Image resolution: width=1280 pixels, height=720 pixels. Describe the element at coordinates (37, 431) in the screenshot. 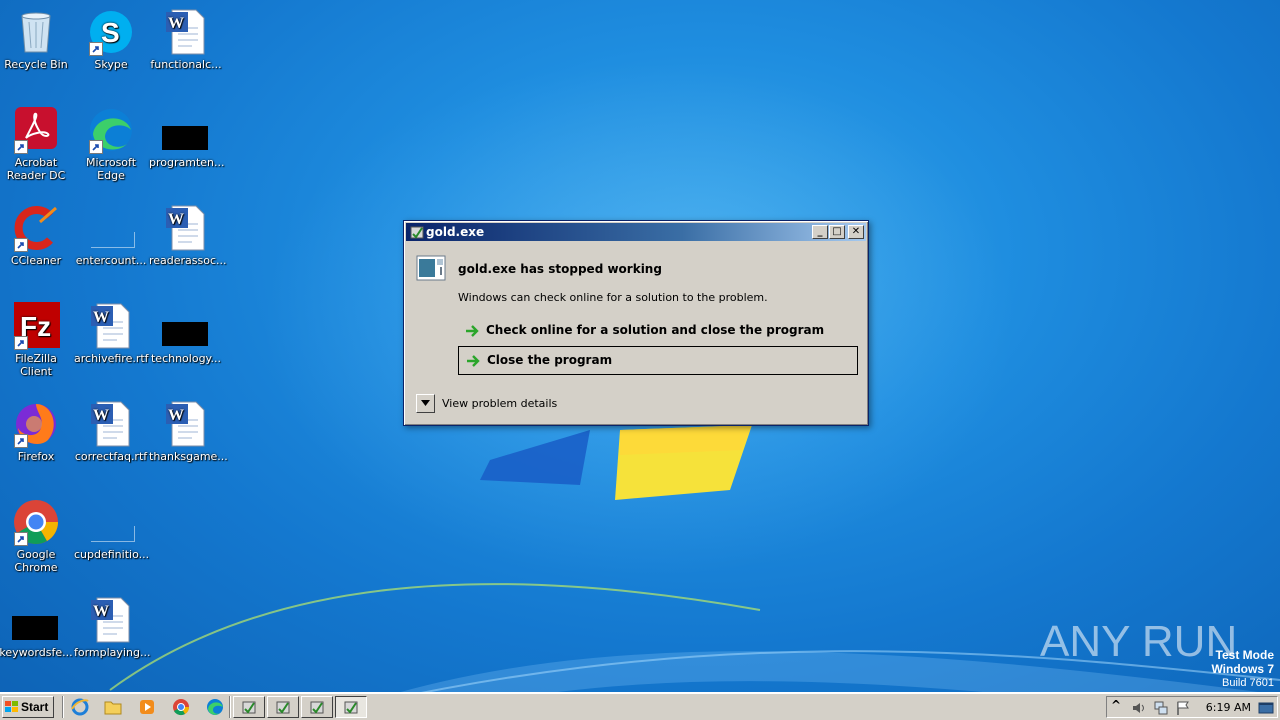

I see `desktop-icon-firefox: Firefox` at that location.